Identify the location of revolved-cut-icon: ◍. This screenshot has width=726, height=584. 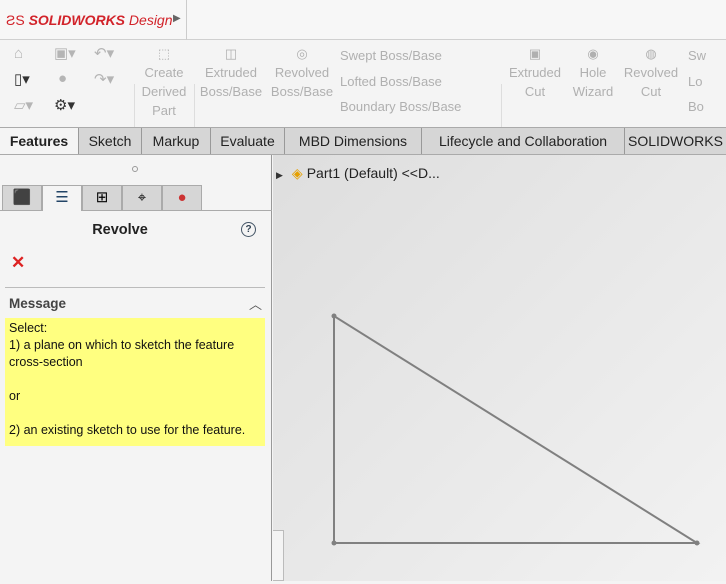
(651, 53).